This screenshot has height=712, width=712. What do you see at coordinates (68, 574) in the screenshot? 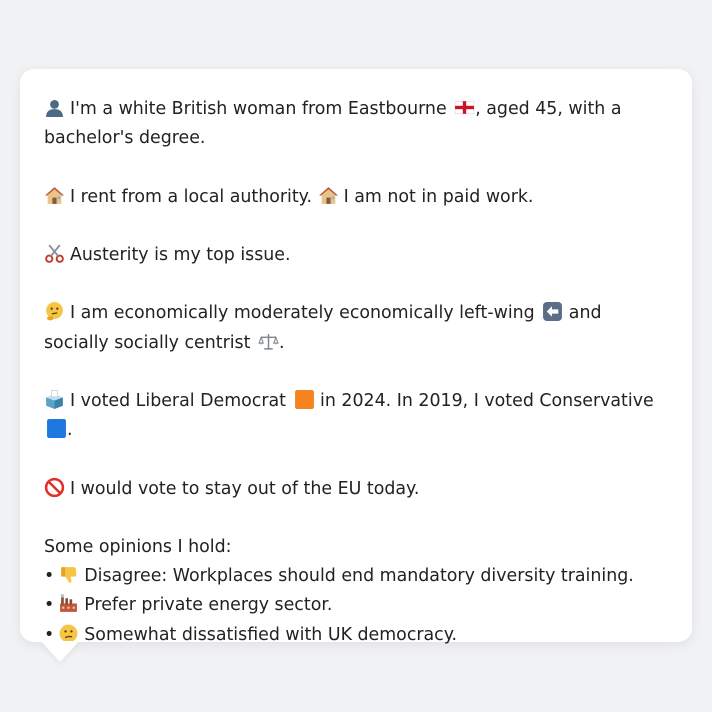
I see `thumbs-down-icon` at bounding box center [68, 574].